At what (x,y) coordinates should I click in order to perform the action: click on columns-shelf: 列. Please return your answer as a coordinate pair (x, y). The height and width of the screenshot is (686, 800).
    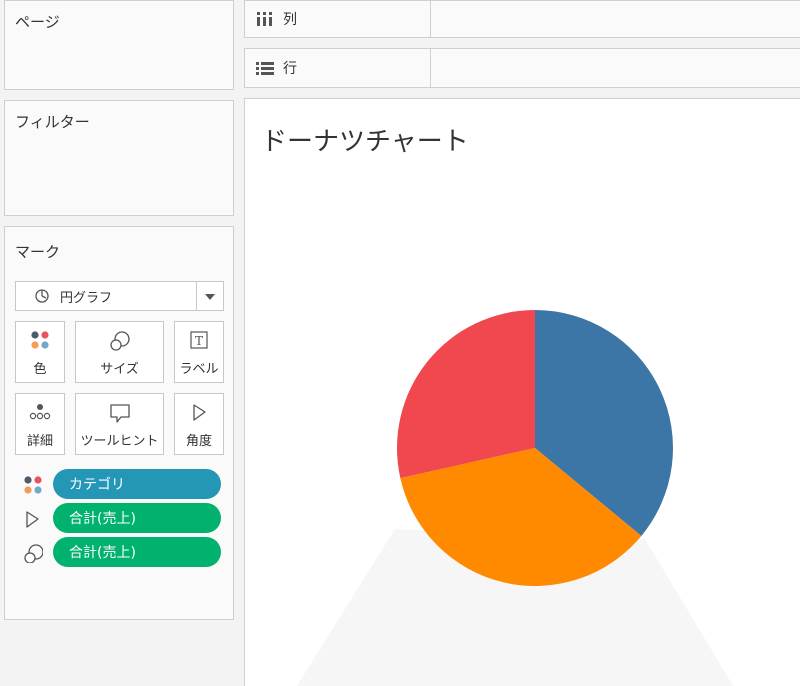
    Looking at the image, I should click on (522, 19).